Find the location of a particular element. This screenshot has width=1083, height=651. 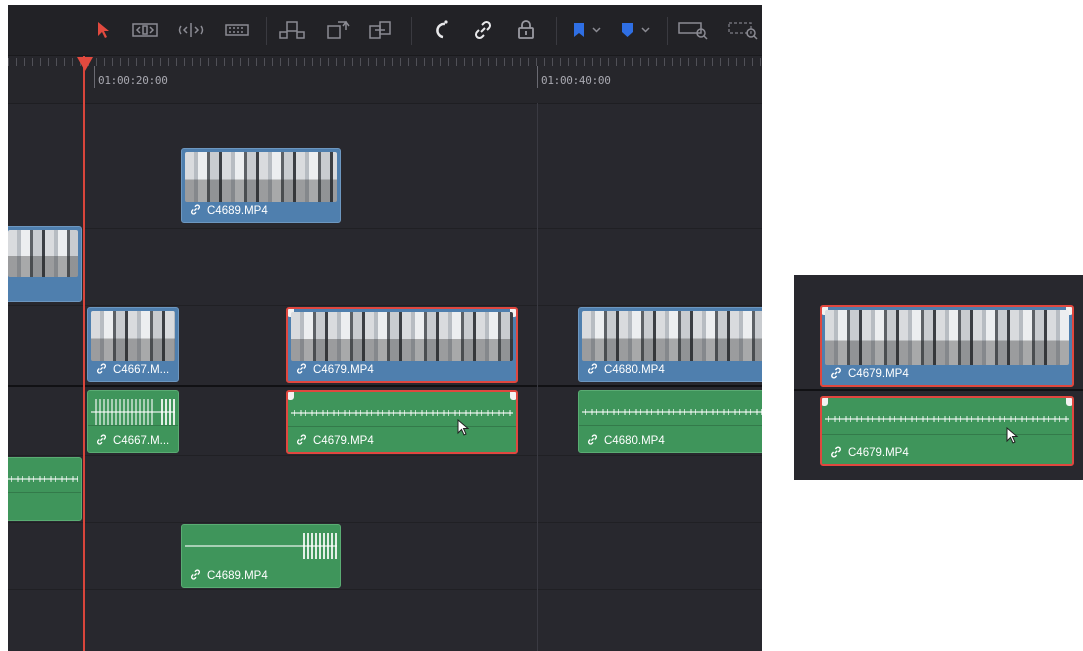

video-clip-c4679-selected: C4679.MP4 is located at coordinates (402, 345).